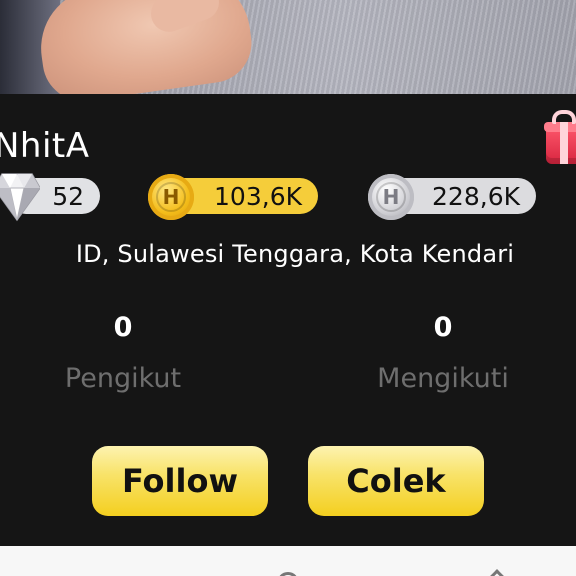 The width and height of the screenshot is (576, 576). Describe the element at coordinates (171, 197) in the screenshot. I see `gold-coin-icon: H` at that location.